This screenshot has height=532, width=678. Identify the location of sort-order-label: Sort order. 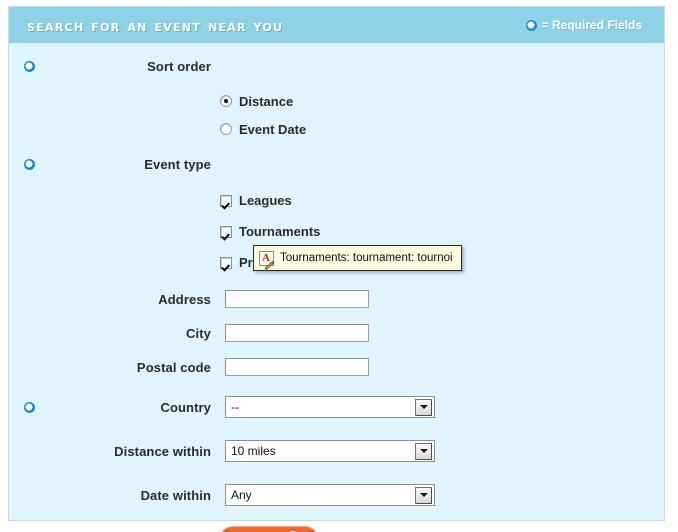
(179, 66).